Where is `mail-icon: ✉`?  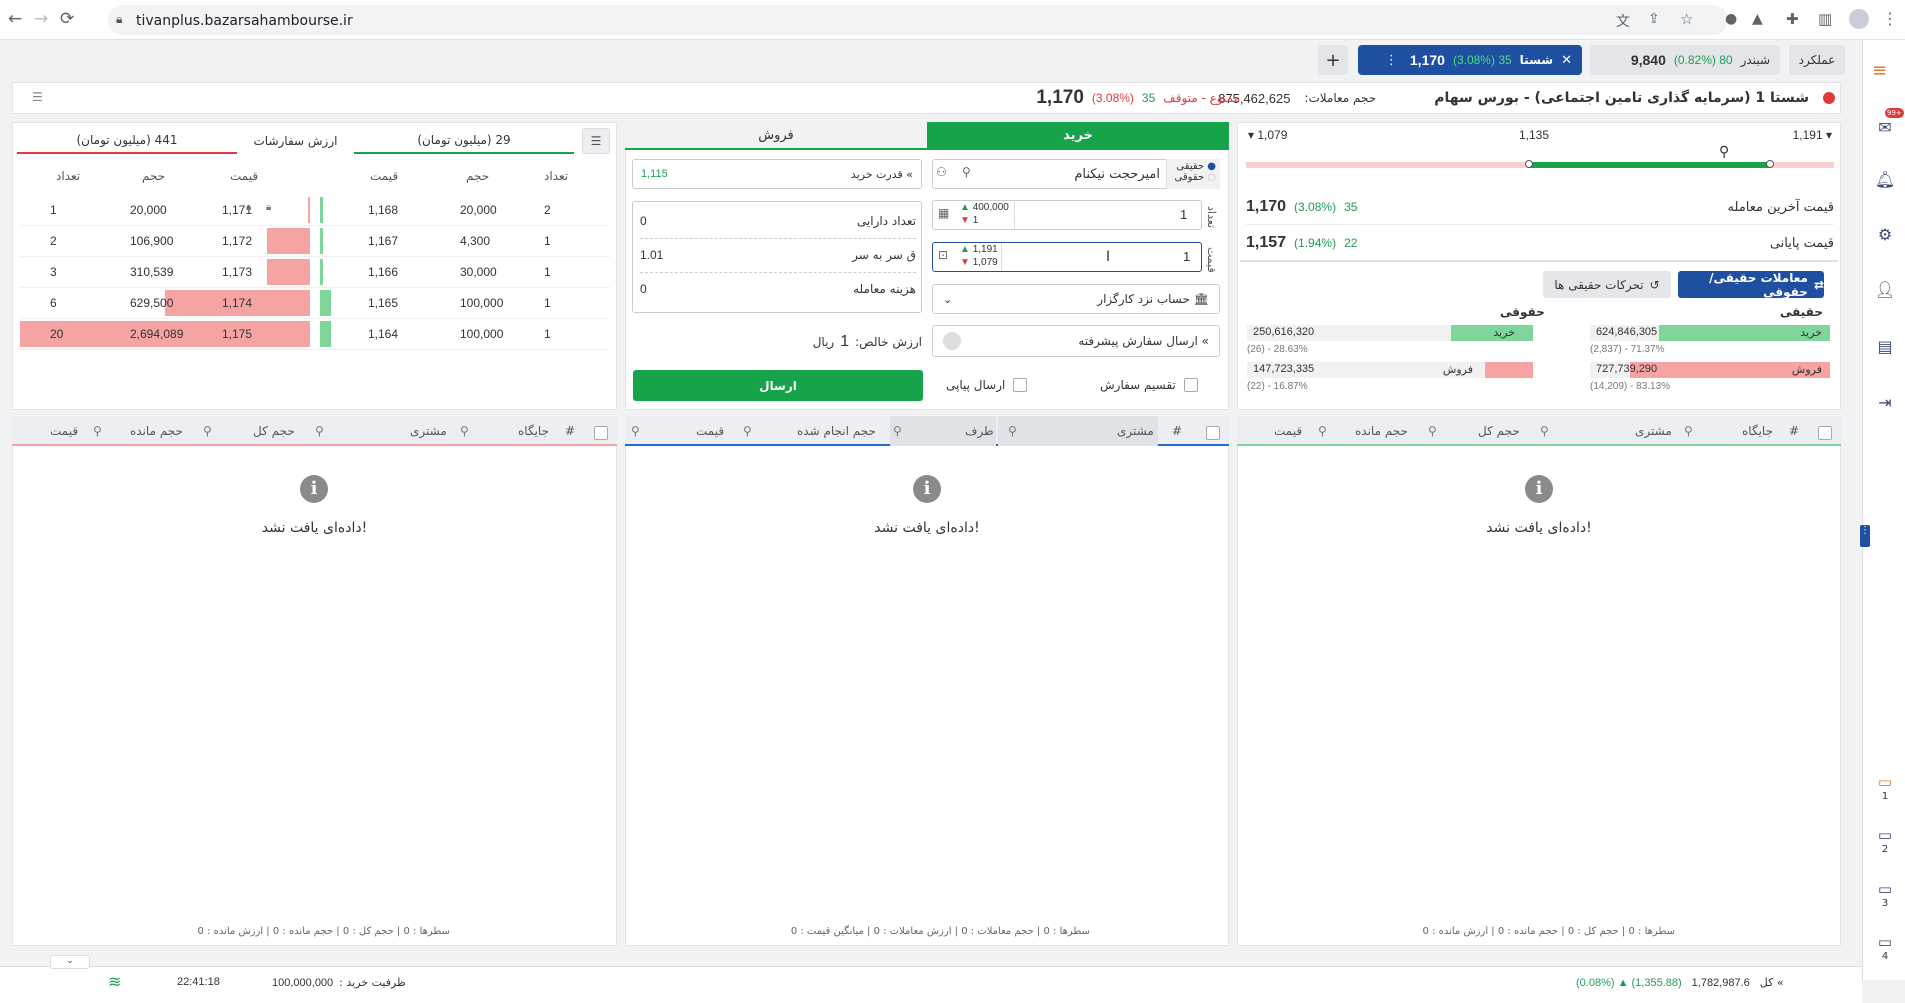
mail-icon: ✉ is located at coordinates (1885, 129).